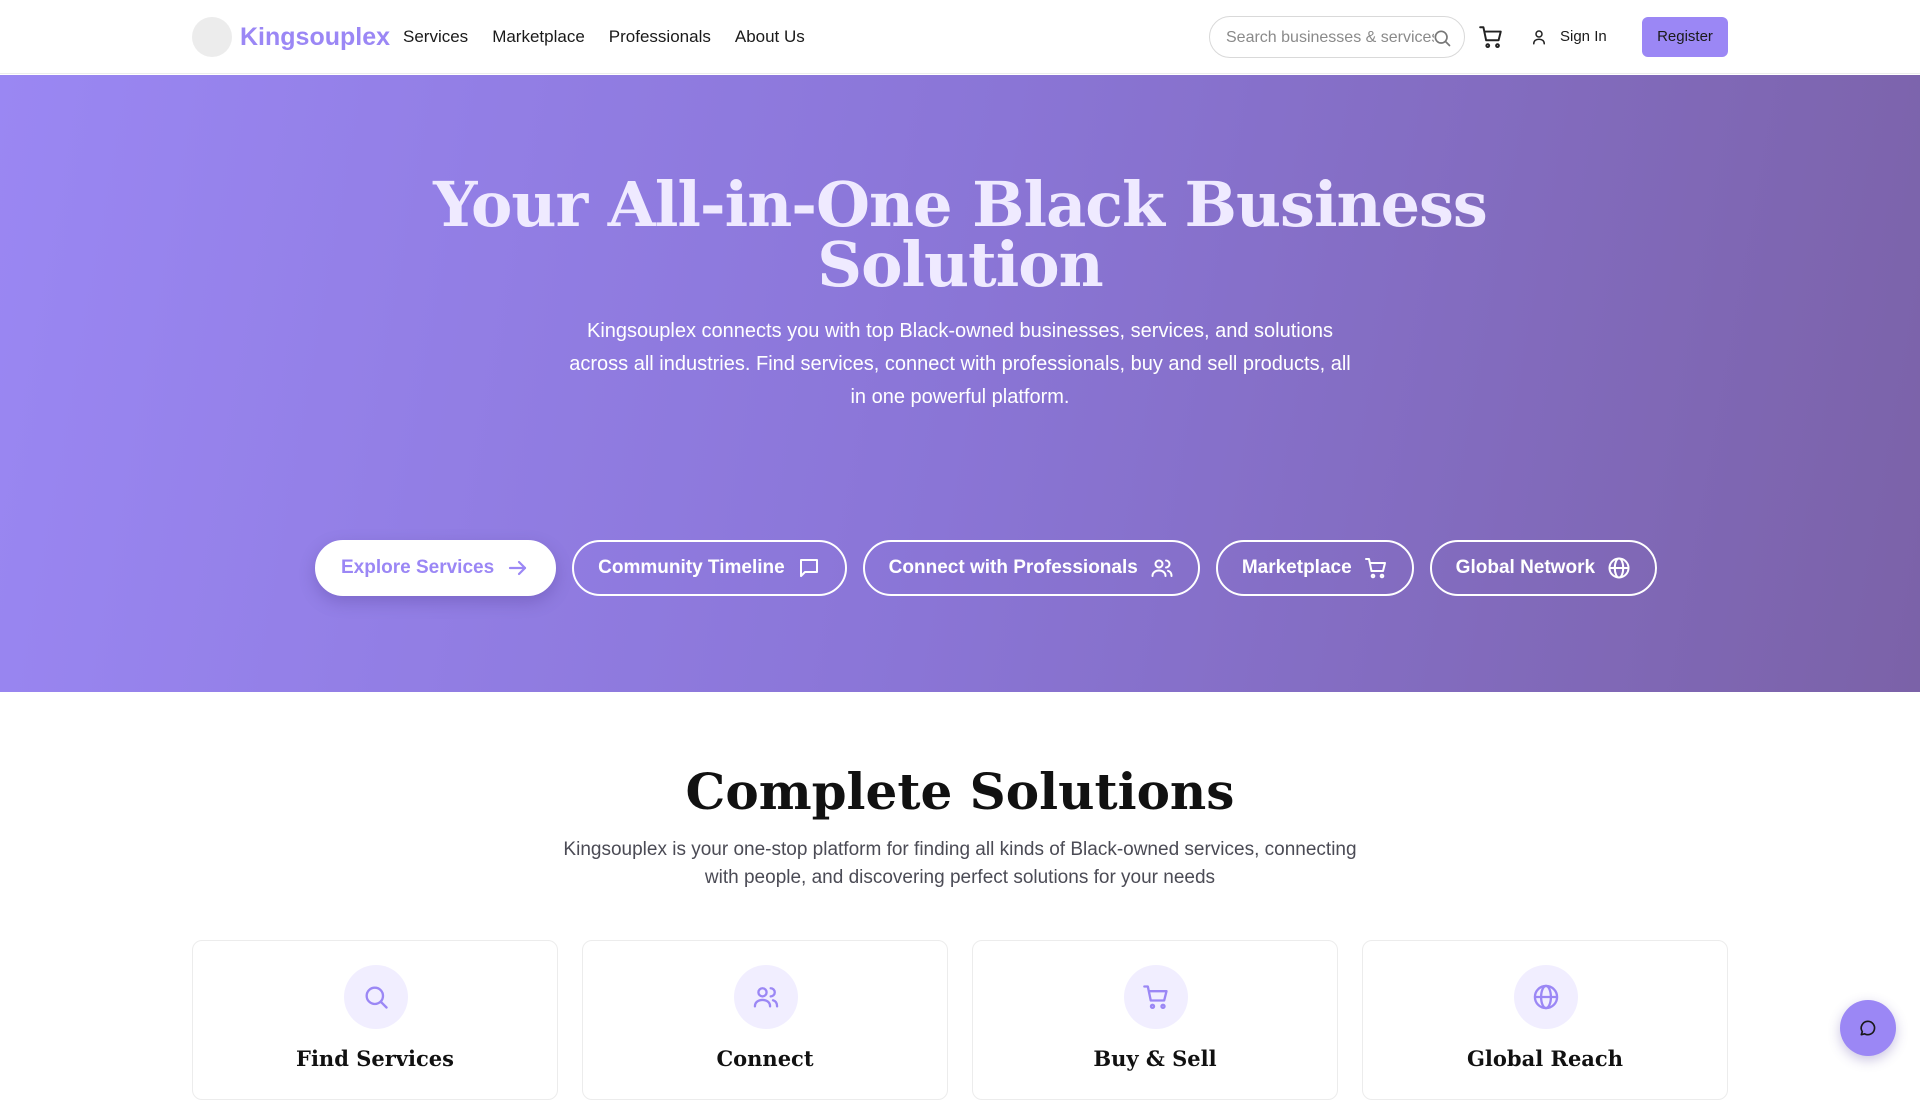  I want to click on community-timeline-label: Community Timeline, so click(691, 567).